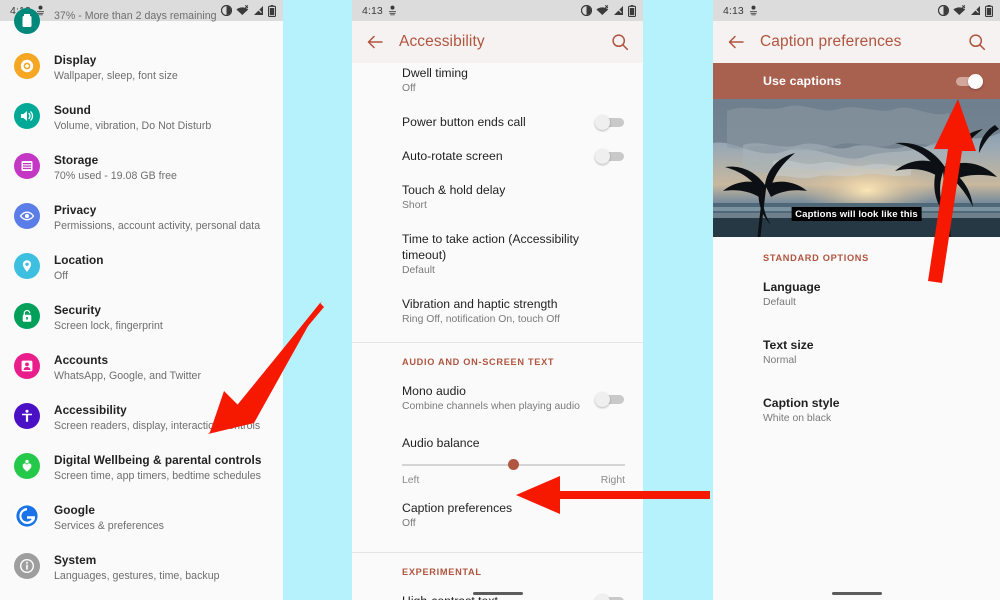  Describe the element at coordinates (464, 122) in the screenshot. I see `item-title: Power button ends call` at that location.